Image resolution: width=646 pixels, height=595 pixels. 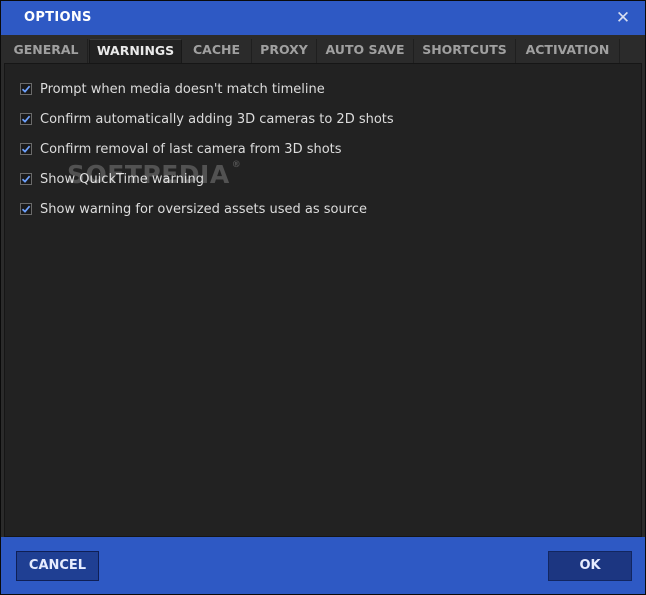 I want to click on warning-label: Prompt when media doesn't match timeline, so click(x=182, y=89).